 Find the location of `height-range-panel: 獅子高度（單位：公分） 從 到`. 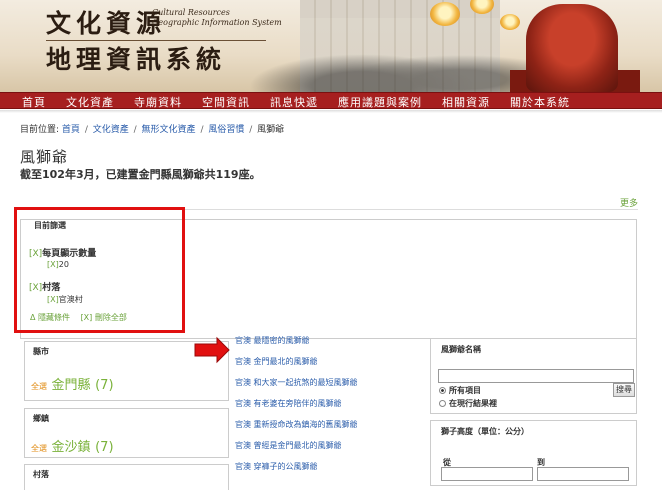

height-range-panel: 獅子高度（單位：公分） 從 到 is located at coordinates (533, 453).